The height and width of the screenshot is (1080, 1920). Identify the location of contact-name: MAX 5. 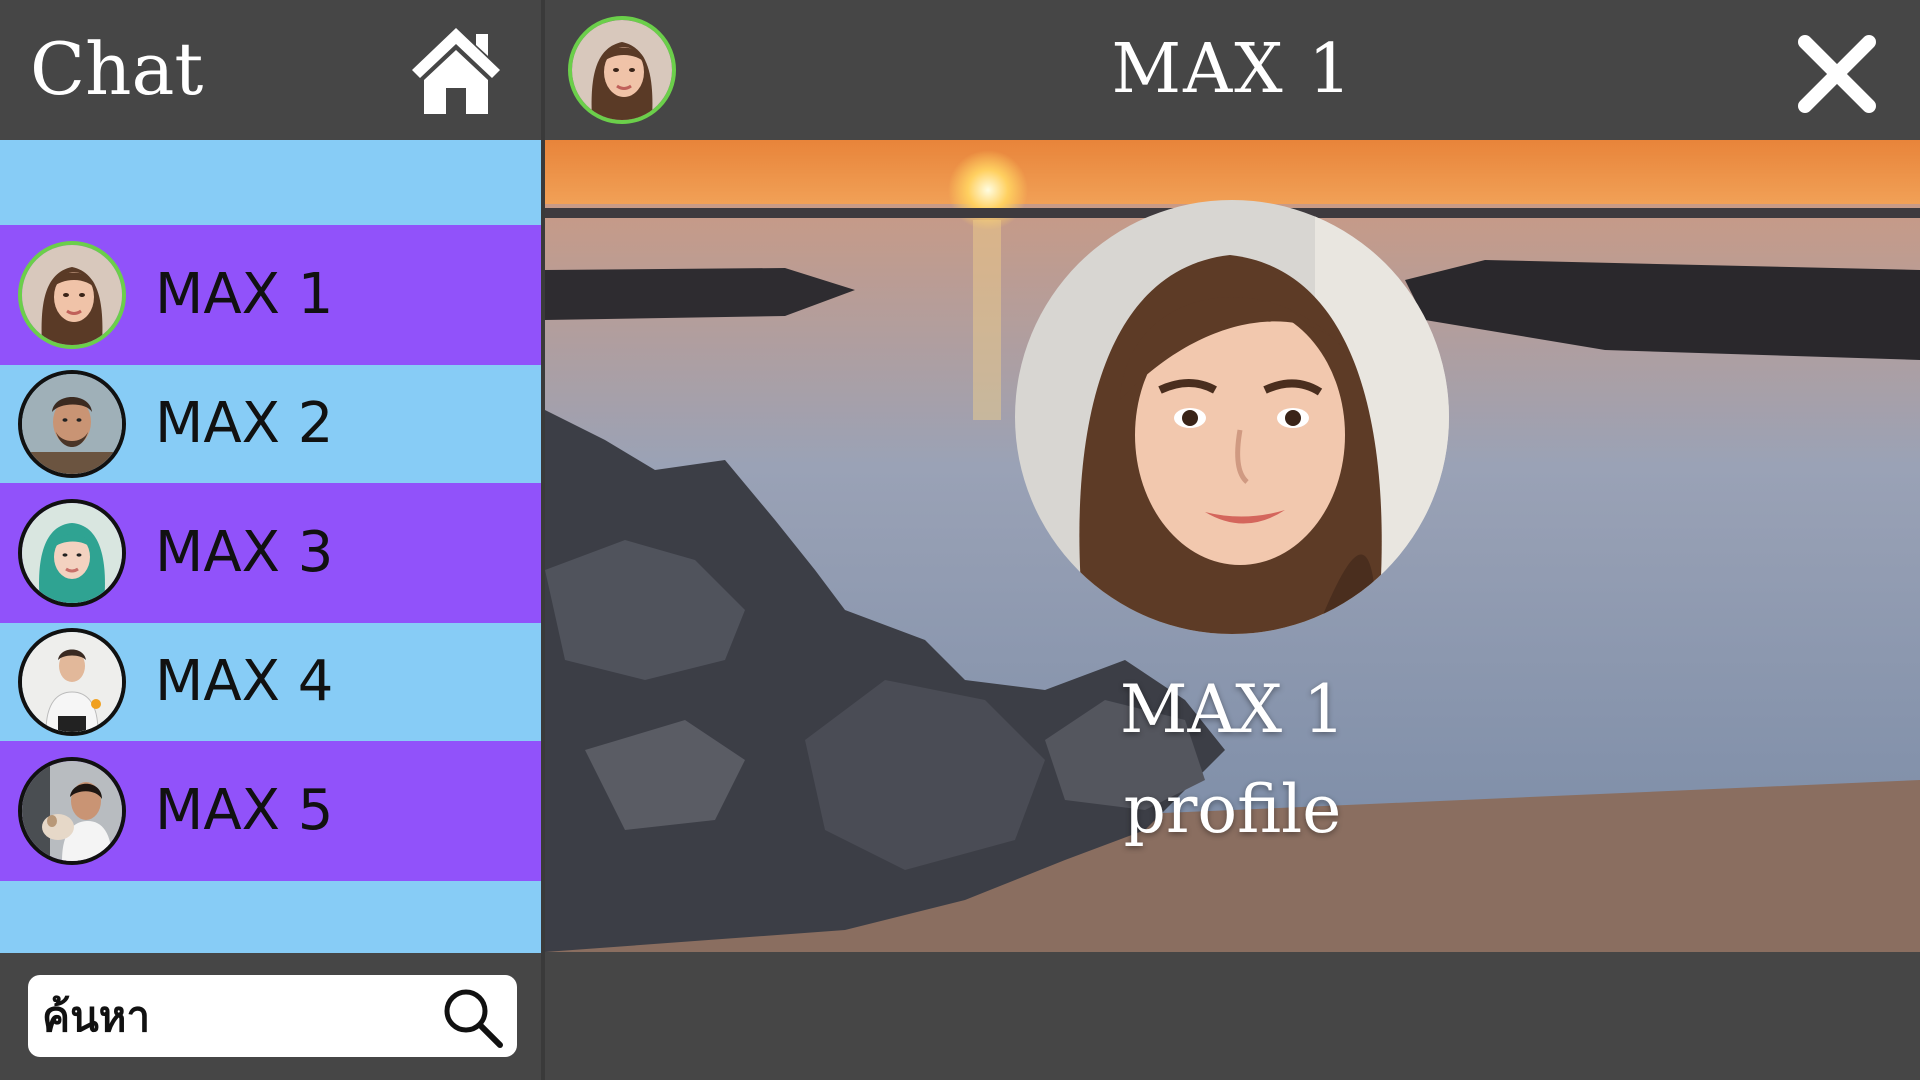
(244, 810).